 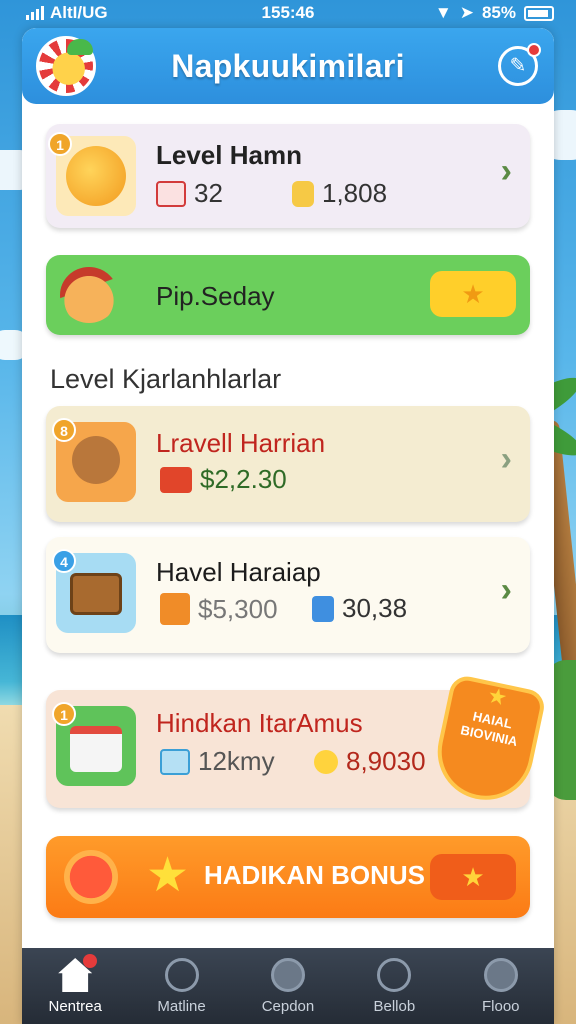 I want to click on envelope-icon, so click(x=171, y=193).